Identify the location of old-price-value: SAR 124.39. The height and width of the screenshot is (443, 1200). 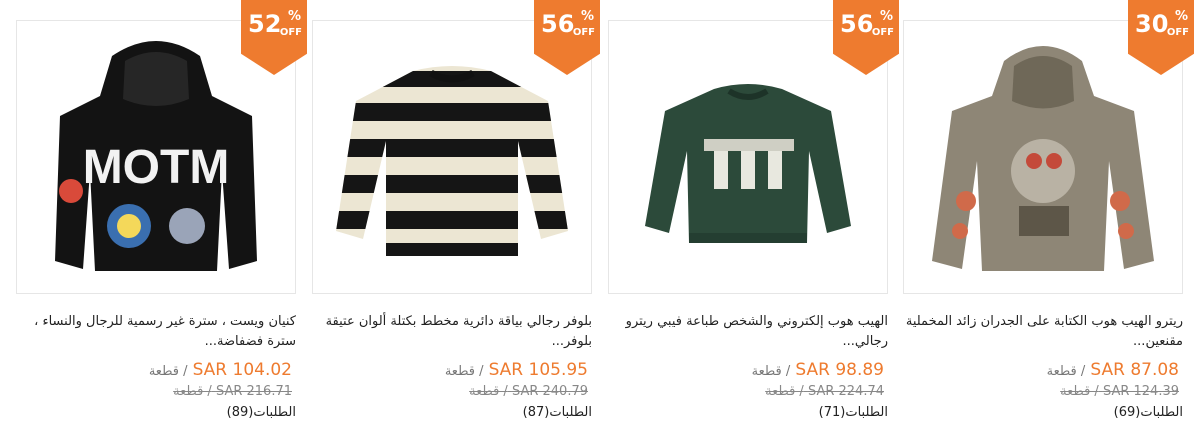
(1140, 391).